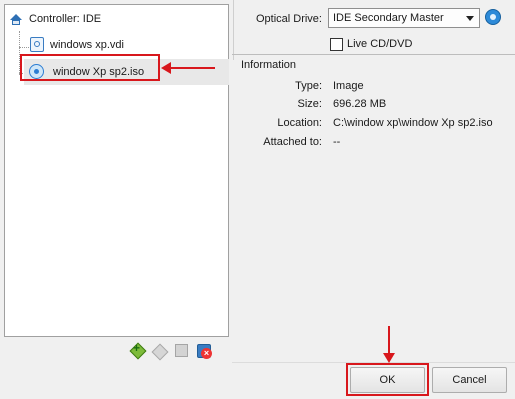  I want to click on tree-item-label: windows xp.vdi, so click(87, 44).